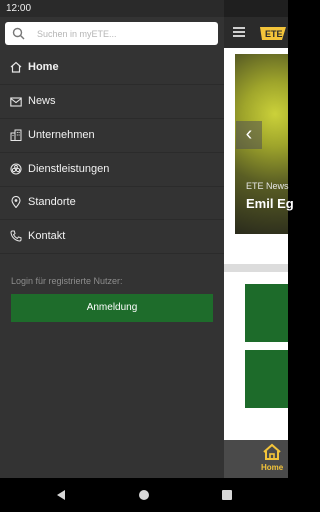 The width and height of the screenshot is (320, 512). I want to click on login-hint: Login für registrierte Nutzer:, so click(67, 281).